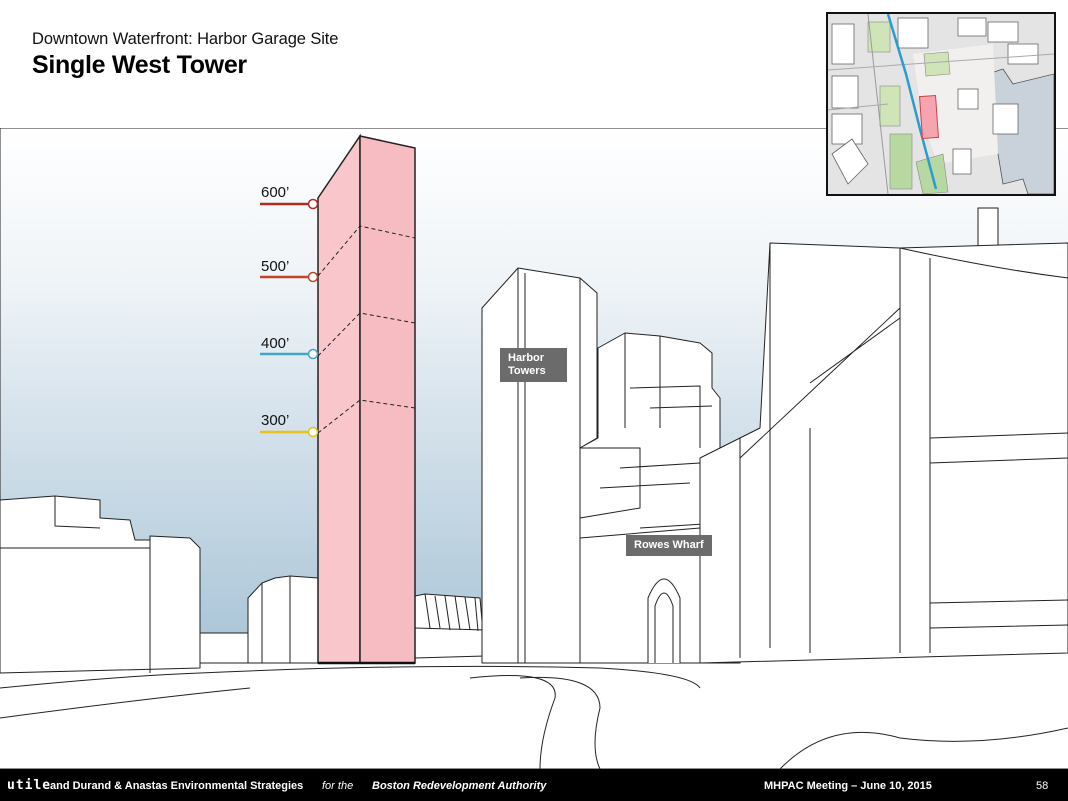  I want to click on height-label-500: 500’, so click(275, 266).